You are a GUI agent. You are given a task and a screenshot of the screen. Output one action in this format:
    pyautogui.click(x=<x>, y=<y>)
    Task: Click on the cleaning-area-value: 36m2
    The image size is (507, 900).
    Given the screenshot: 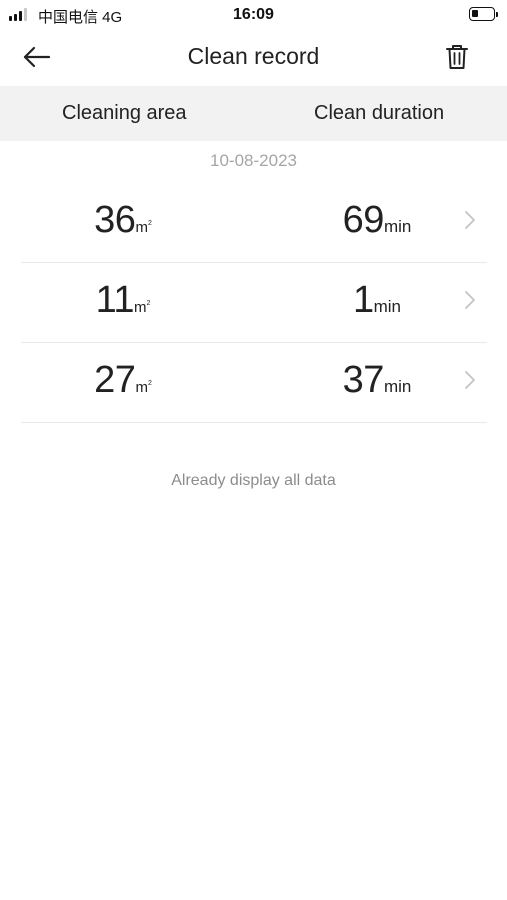 What is the action you would take?
    pyautogui.click(x=123, y=220)
    